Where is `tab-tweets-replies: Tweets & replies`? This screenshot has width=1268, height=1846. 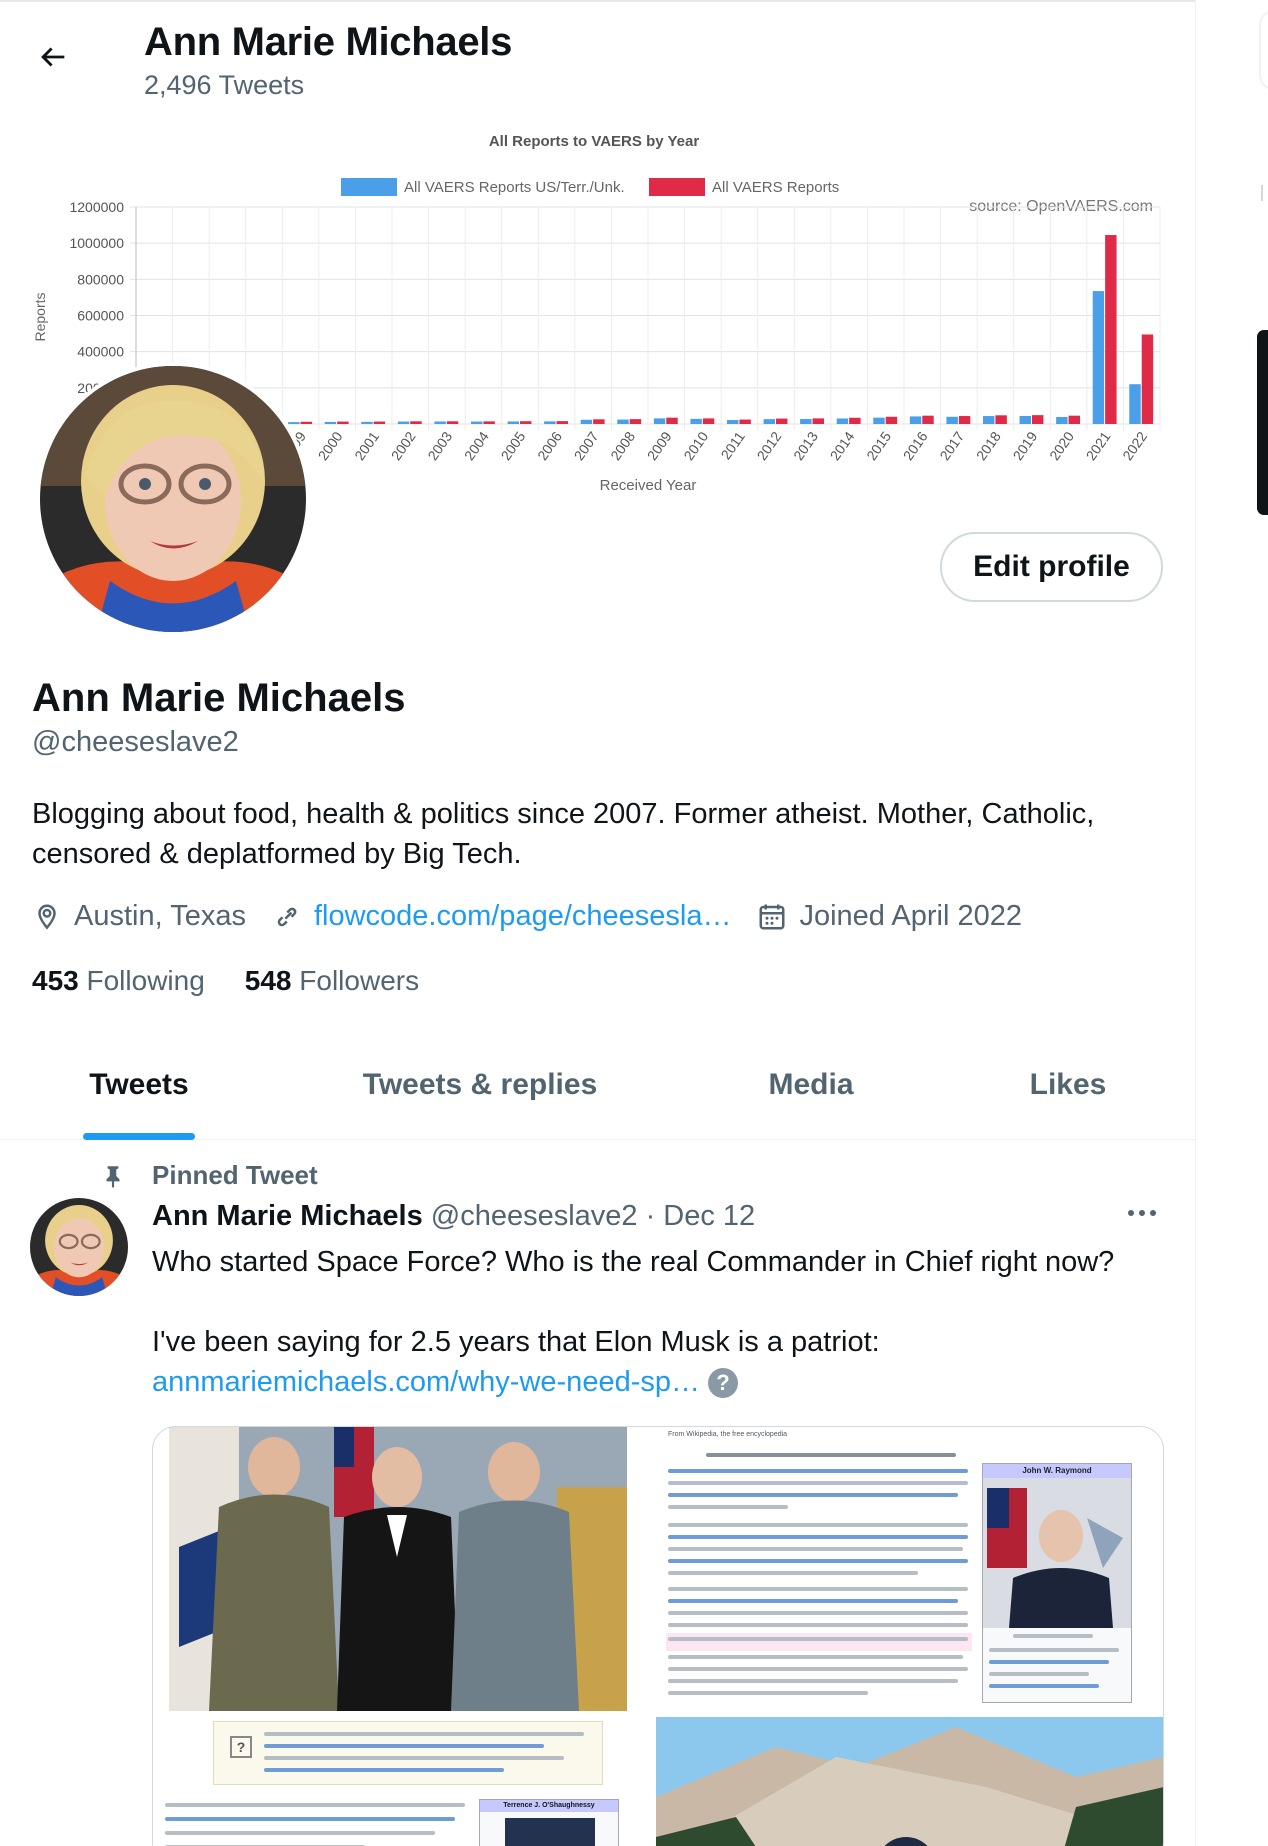
tab-tweets-replies: Tweets & replies is located at coordinates (480, 1085).